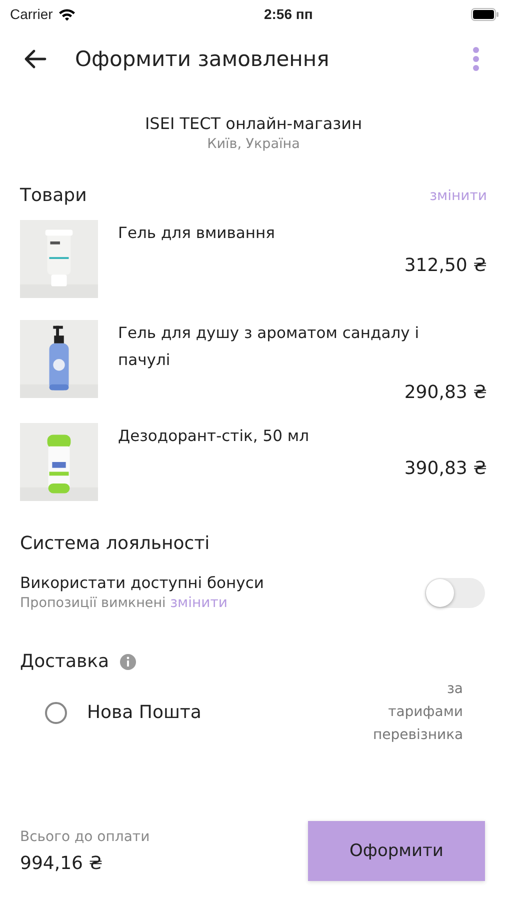  What do you see at coordinates (53, 195) in the screenshot?
I see `section-title: Товари` at bounding box center [53, 195].